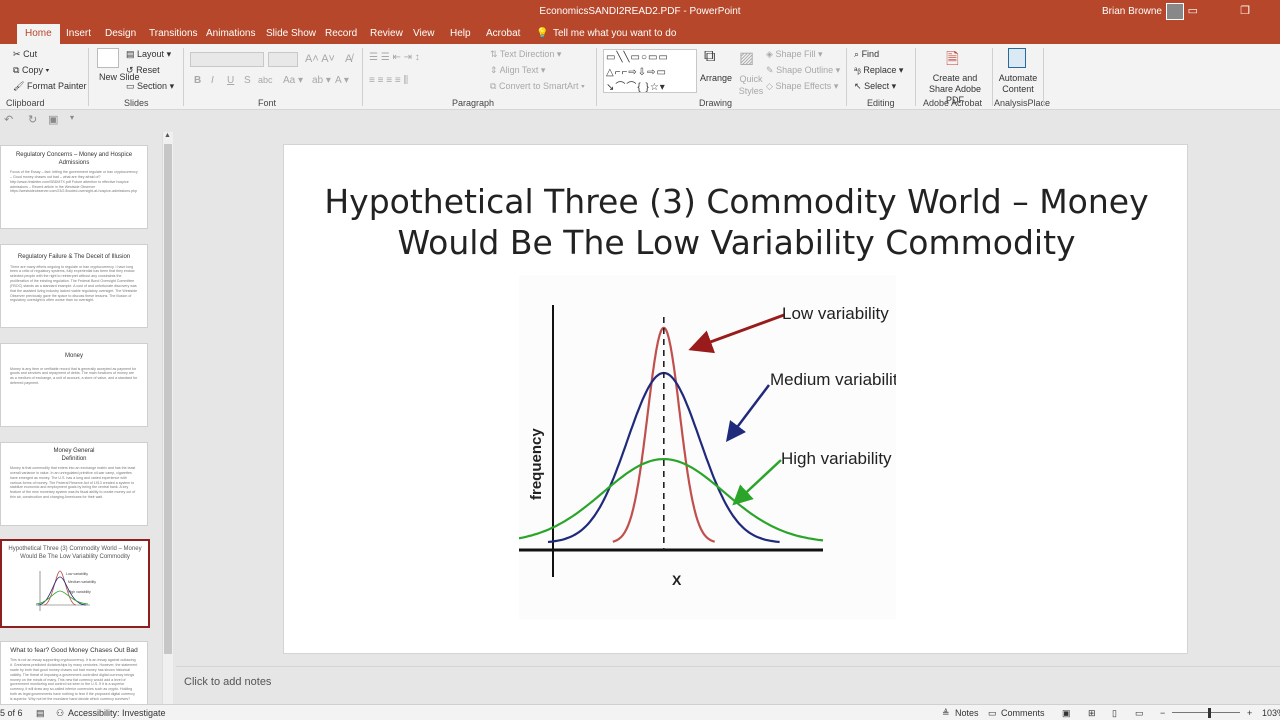 This screenshot has height=720, width=1280. What do you see at coordinates (388, 80) in the screenshot?
I see `align-icons: ≡ ≡ ≡ ≡ ⫼` at bounding box center [388, 80].